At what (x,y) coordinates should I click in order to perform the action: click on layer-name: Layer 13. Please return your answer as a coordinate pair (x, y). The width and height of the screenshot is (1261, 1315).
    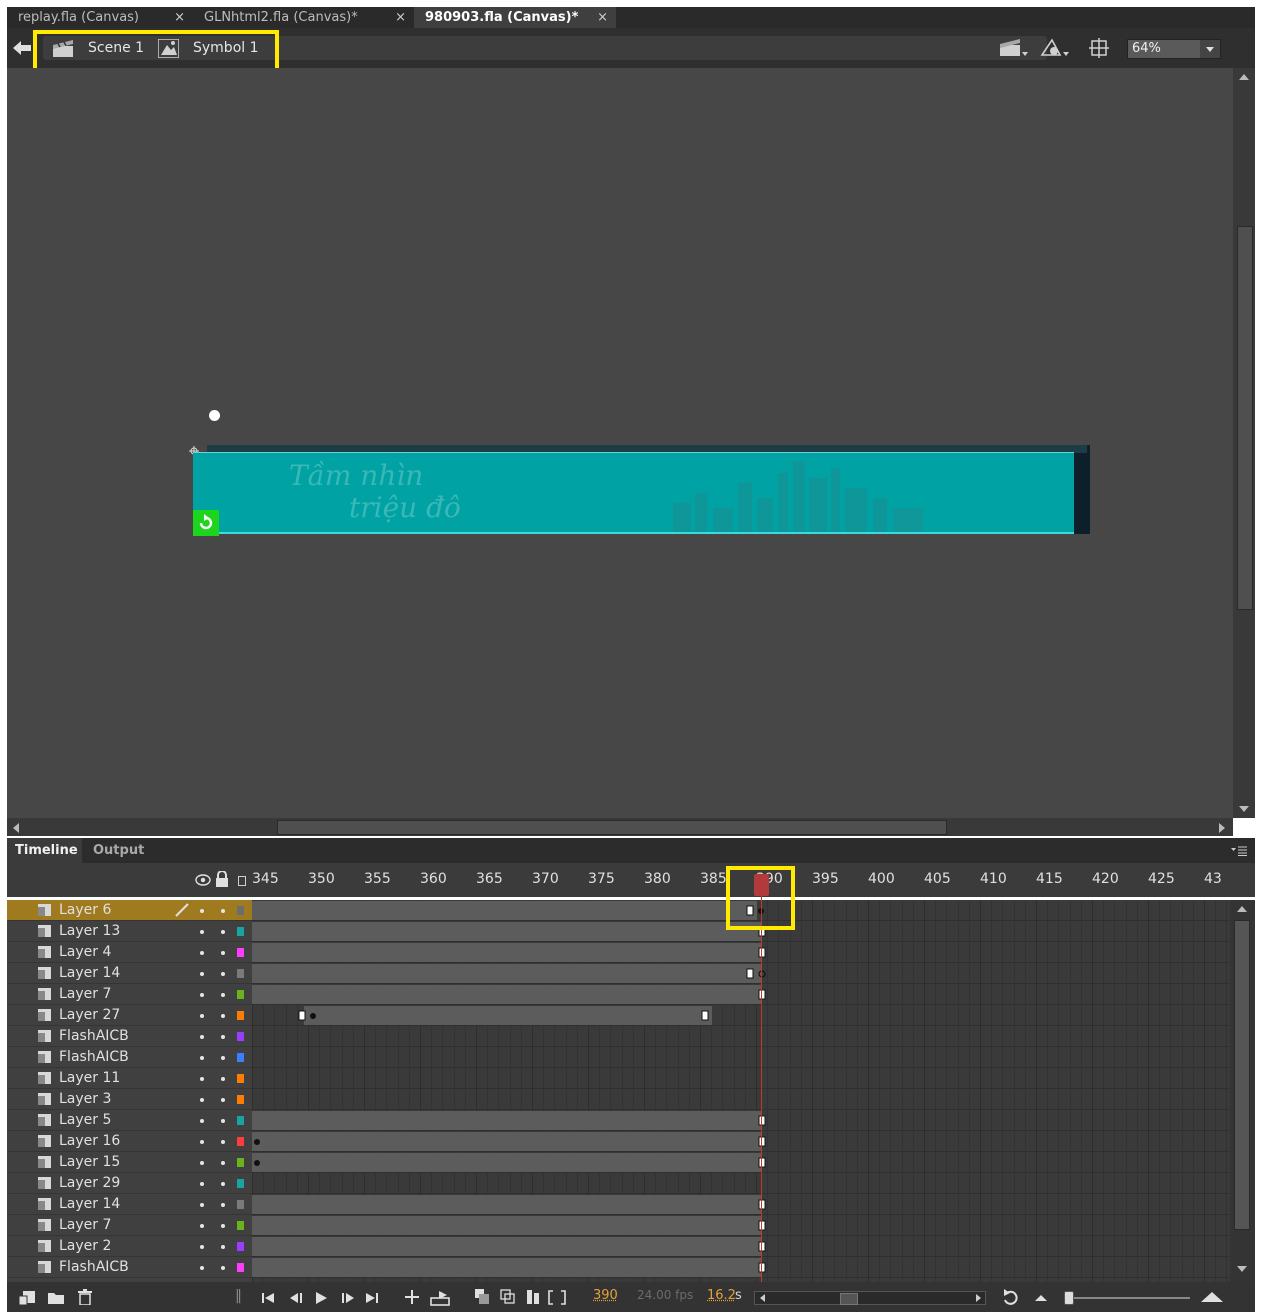
    Looking at the image, I should click on (89, 931).